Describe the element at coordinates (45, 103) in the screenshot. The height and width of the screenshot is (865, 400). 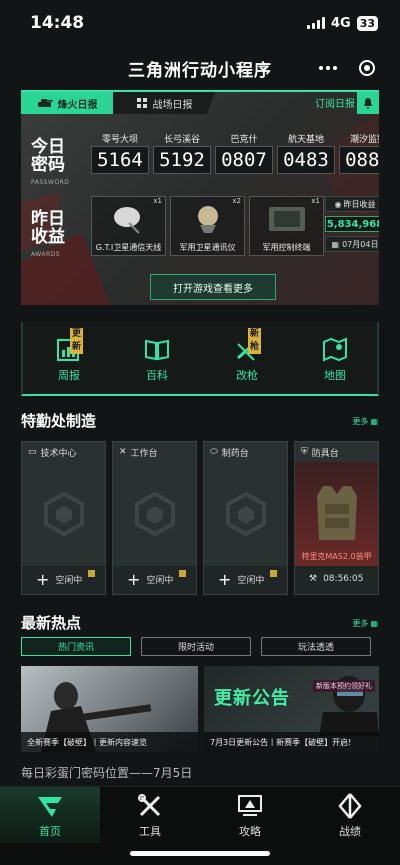
I see `tank-icon` at that location.